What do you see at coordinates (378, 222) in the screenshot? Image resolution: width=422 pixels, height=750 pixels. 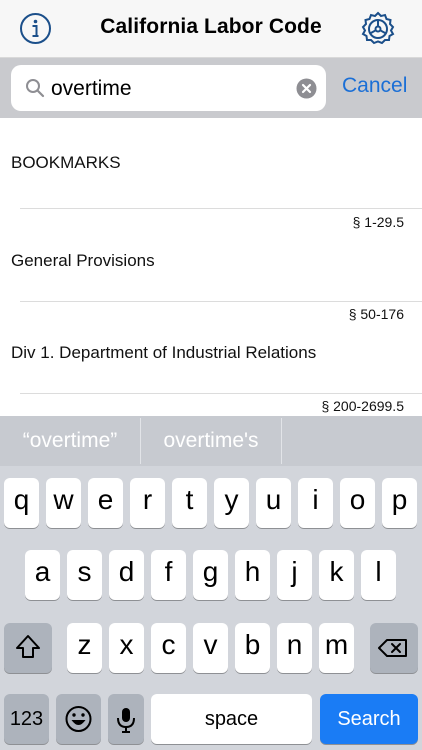 I see `section-range: § 1-29.5` at bounding box center [378, 222].